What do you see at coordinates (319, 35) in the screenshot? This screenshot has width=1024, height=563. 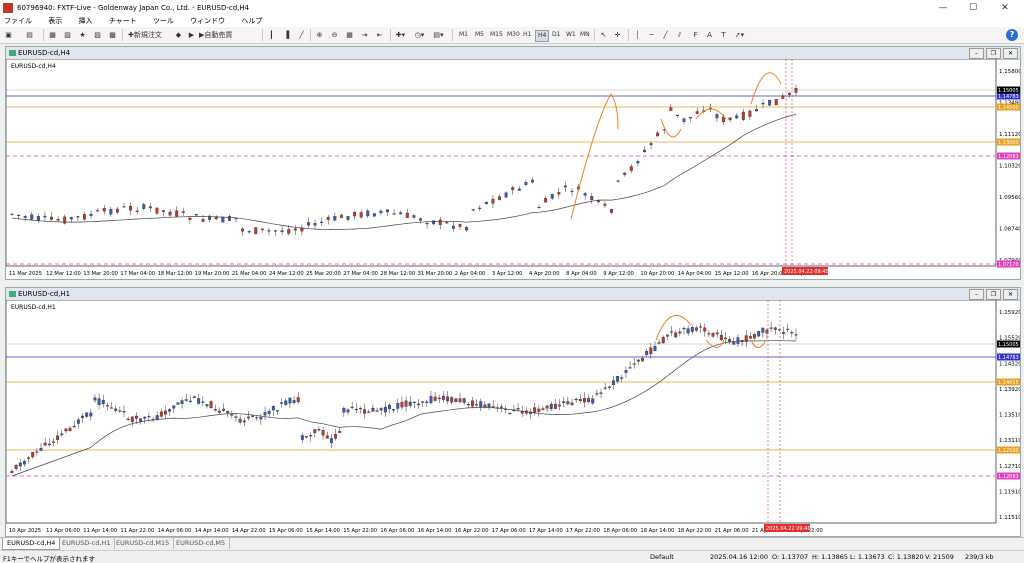 I see `zoom-in-icon: ⊕` at bounding box center [319, 35].